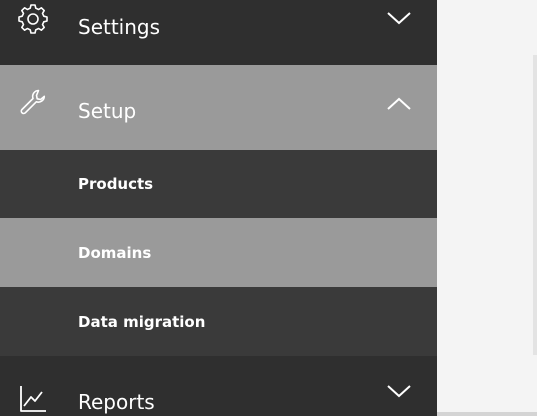 The height and width of the screenshot is (416, 537). What do you see at coordinates (487, 414) in the screenshot?
I see `content-bottom-edge` at bounding box center [487, 414].